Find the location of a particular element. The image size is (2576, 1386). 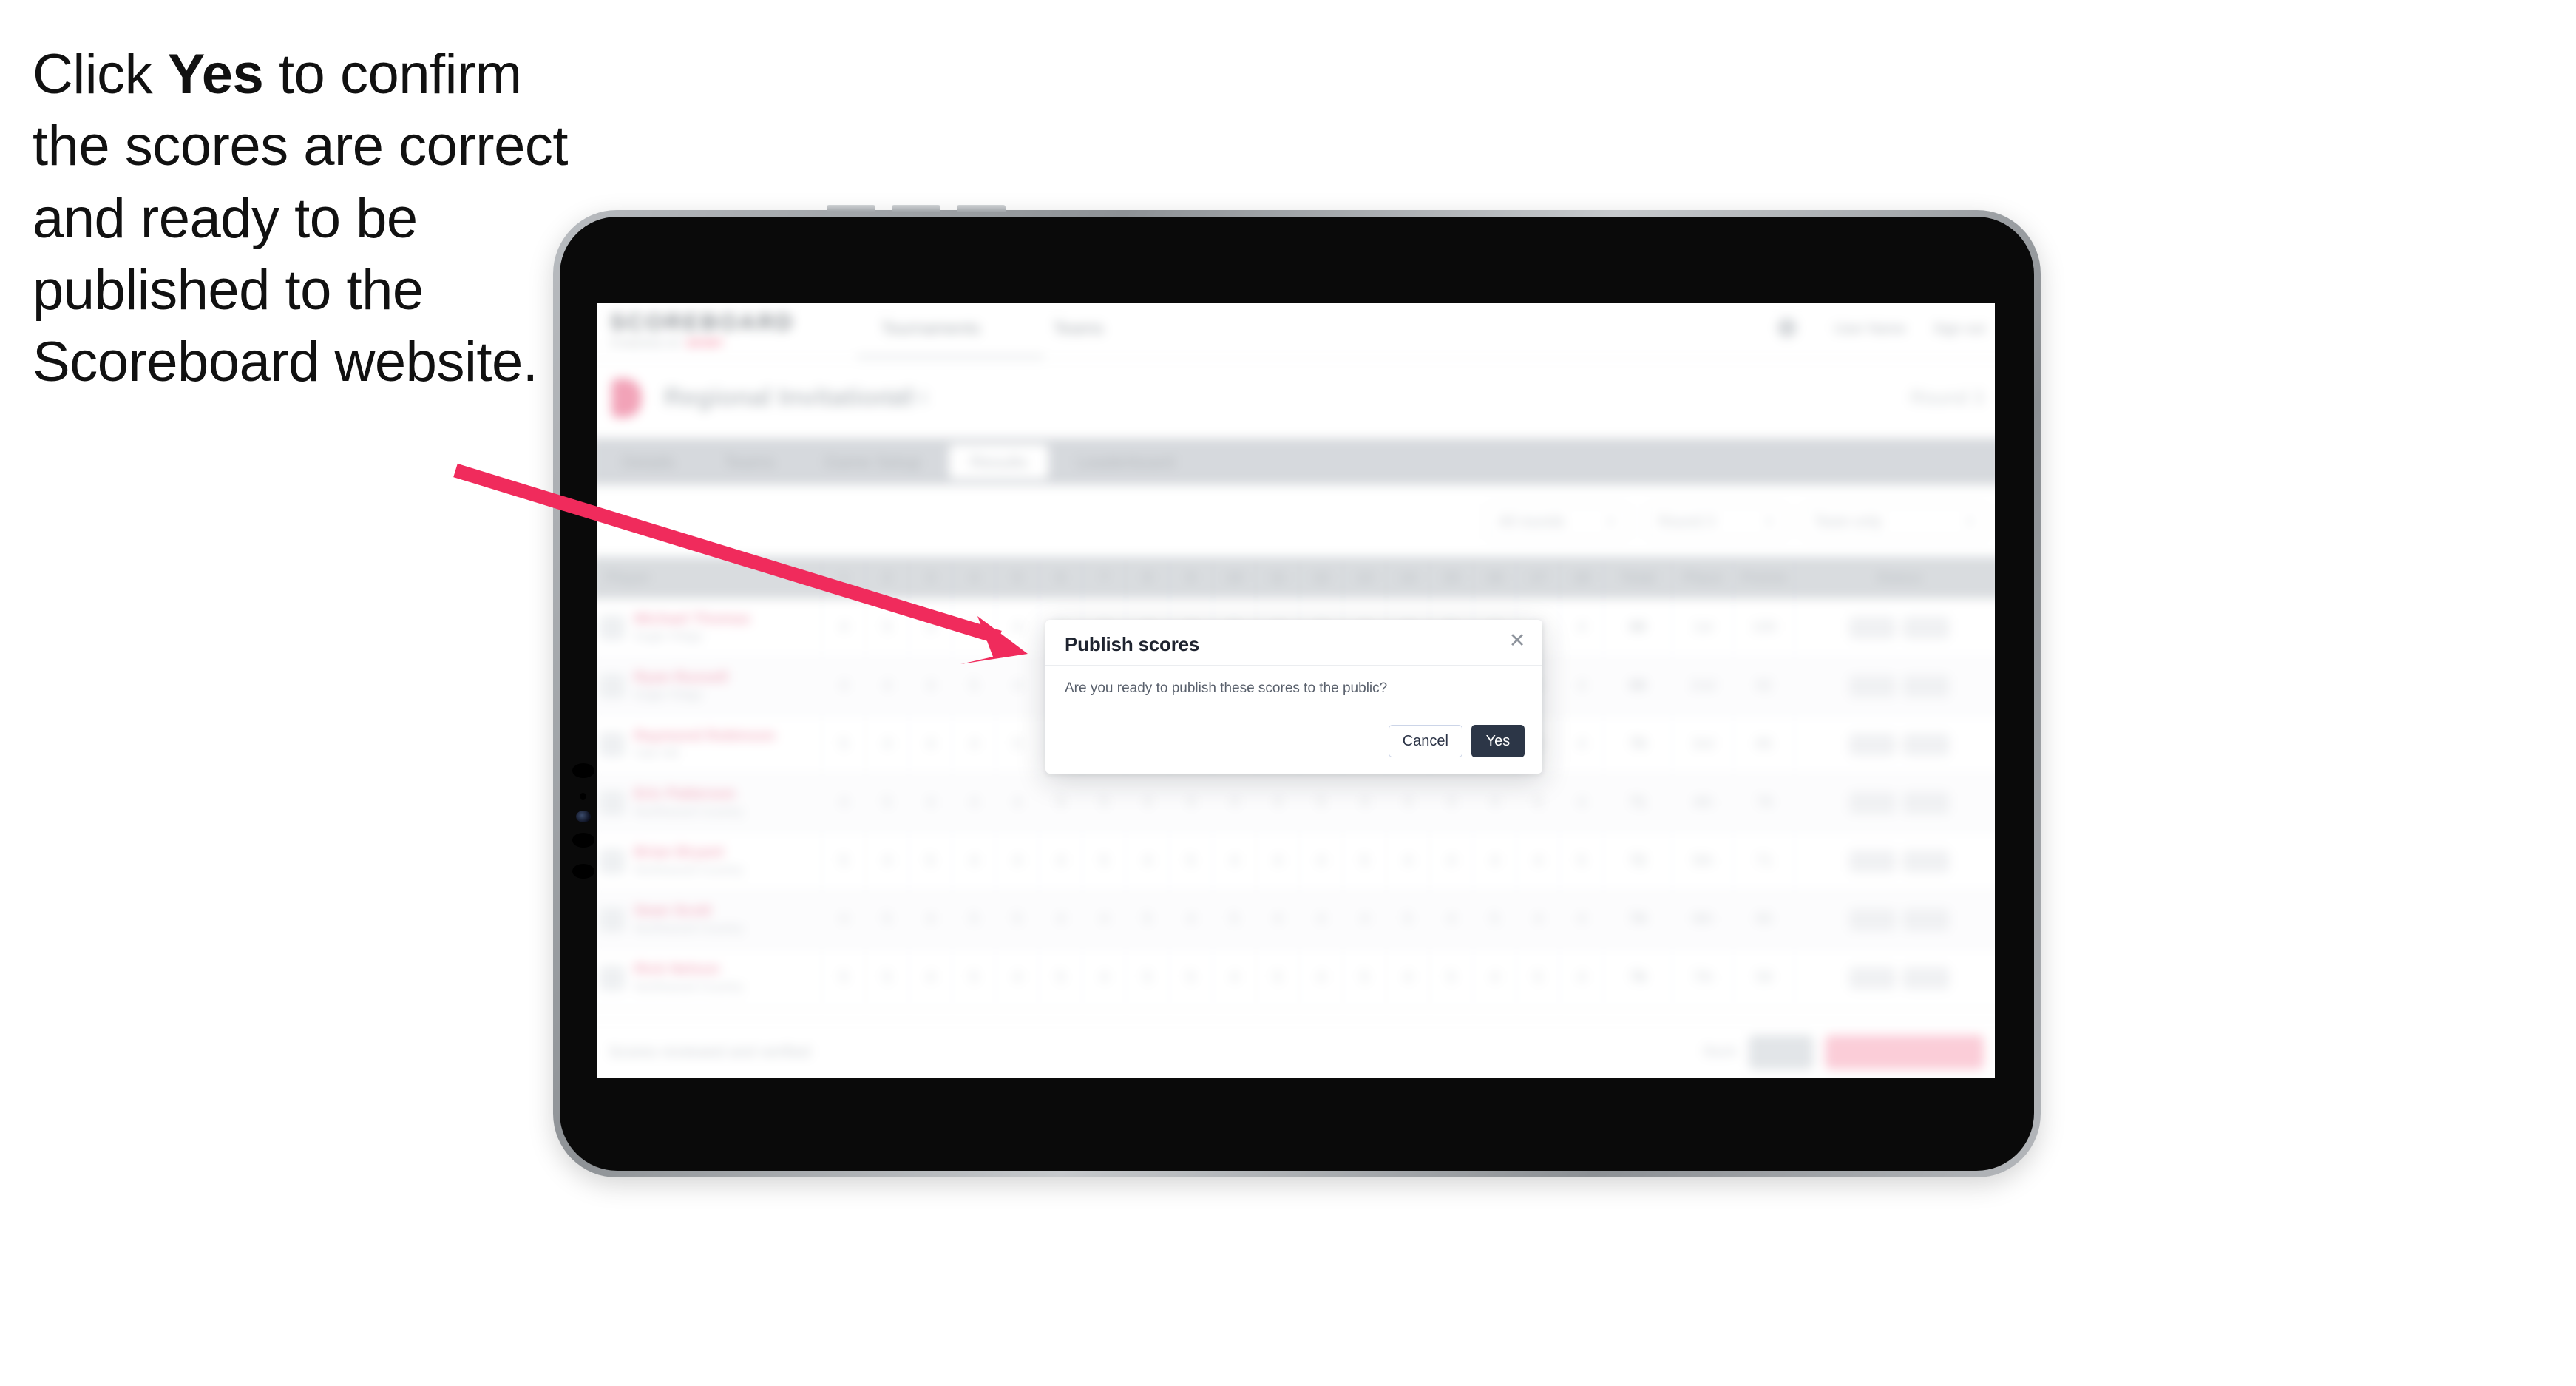

filter-rounds: All rounds ▼ is located at coordinates (1557, 521).